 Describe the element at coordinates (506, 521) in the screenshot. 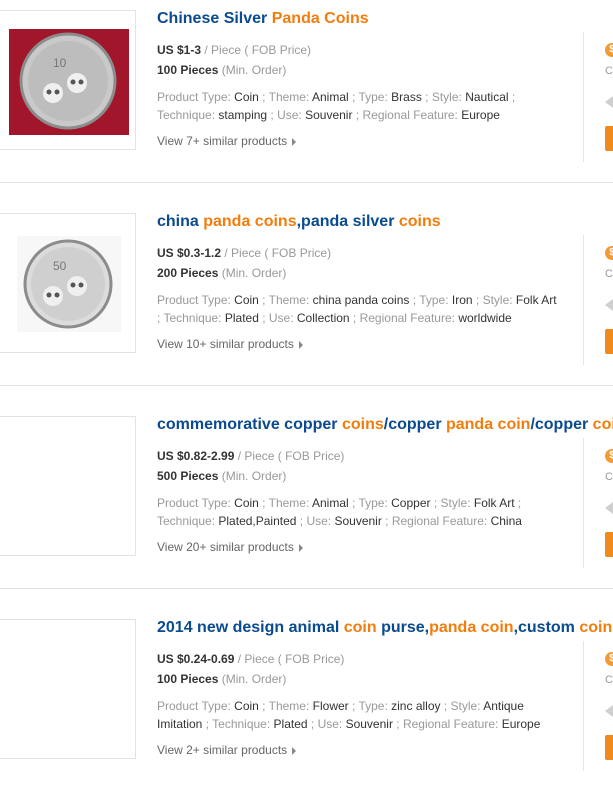

I see `attribute-value: China` at that location.